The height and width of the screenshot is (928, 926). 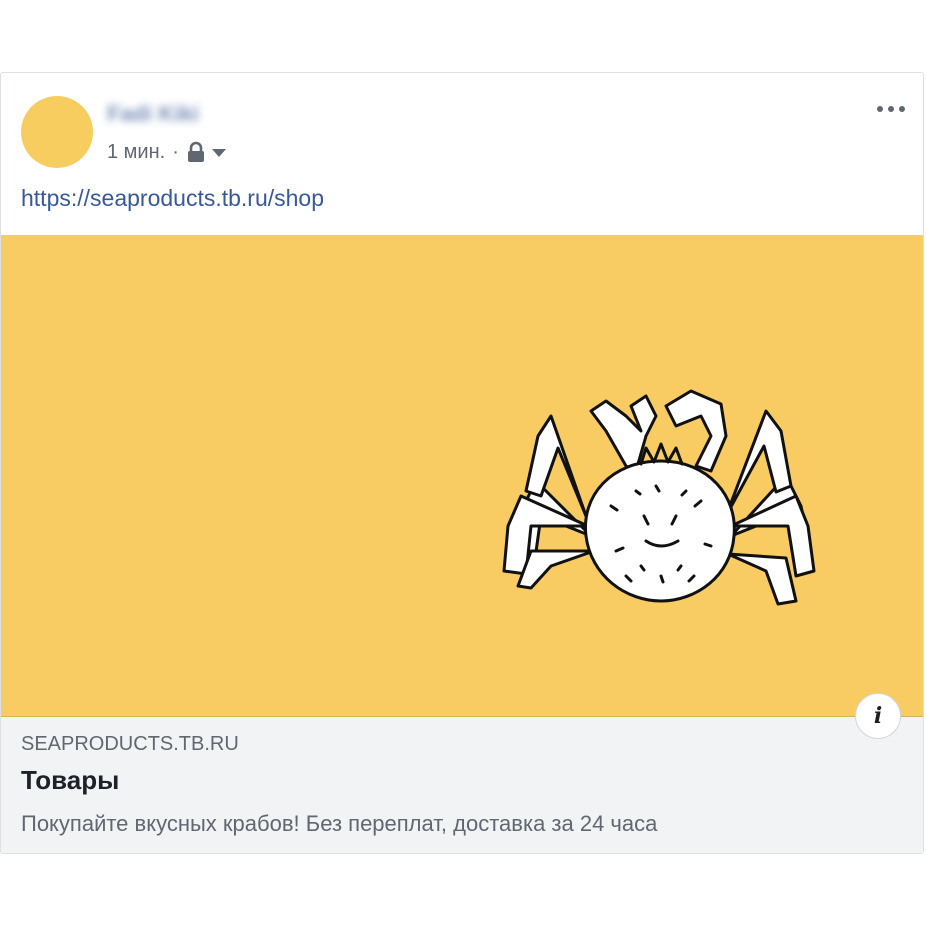 What do you see at coordinates (172, 198) in the screenshot?
I see `post-link: https://seaproducts.tb.ru/shop` at bounding box center [172, 198].